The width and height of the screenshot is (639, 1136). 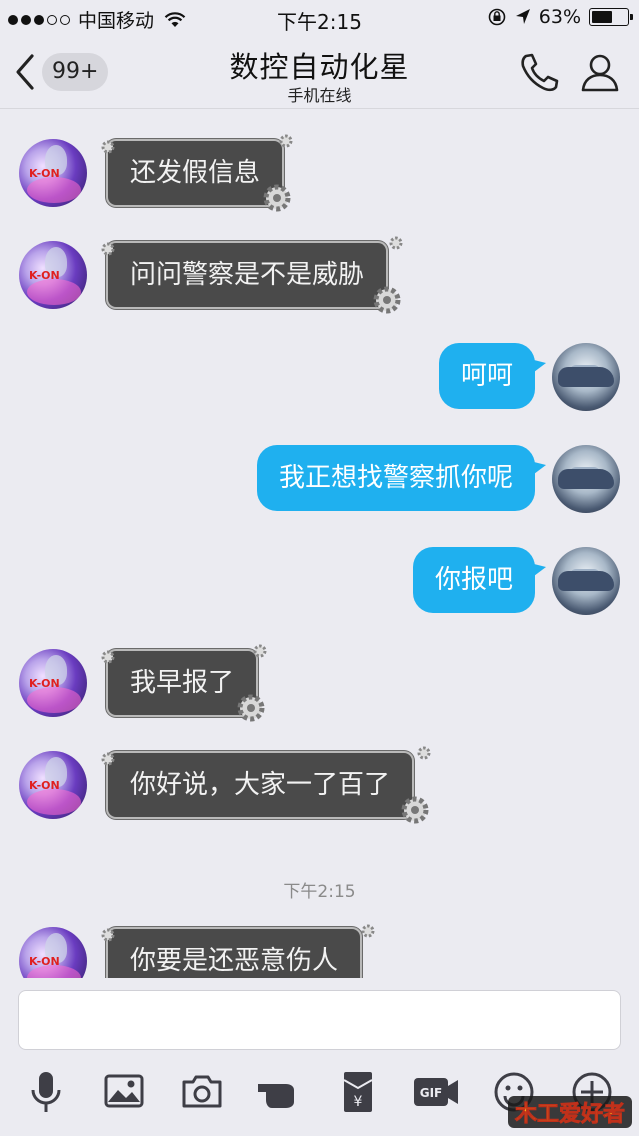 I want to click on status-bar: 中国移动 下午2:15 63%, so click(x=319, y=18).